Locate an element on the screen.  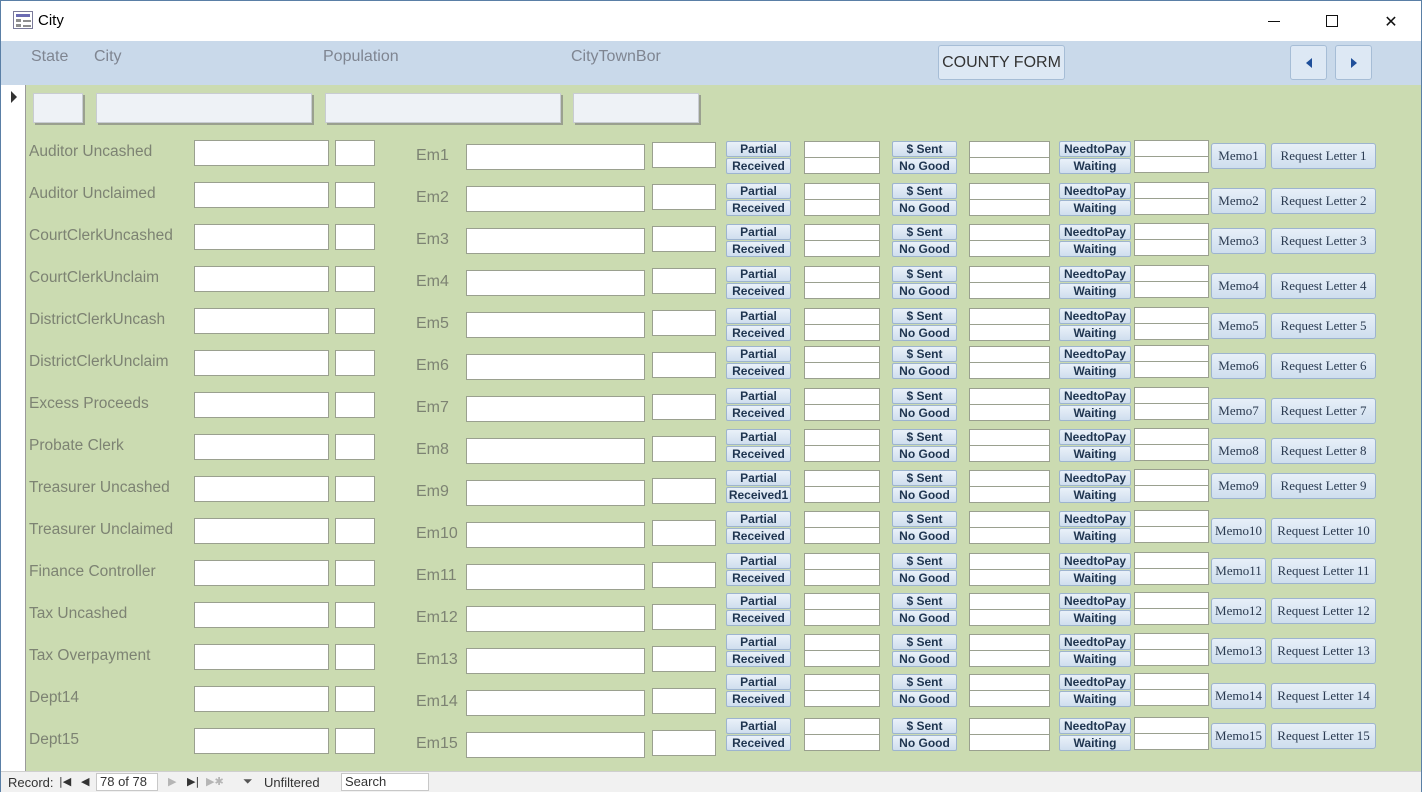
memo-button-7: Memo7 is located at coordinates (1238, 411).